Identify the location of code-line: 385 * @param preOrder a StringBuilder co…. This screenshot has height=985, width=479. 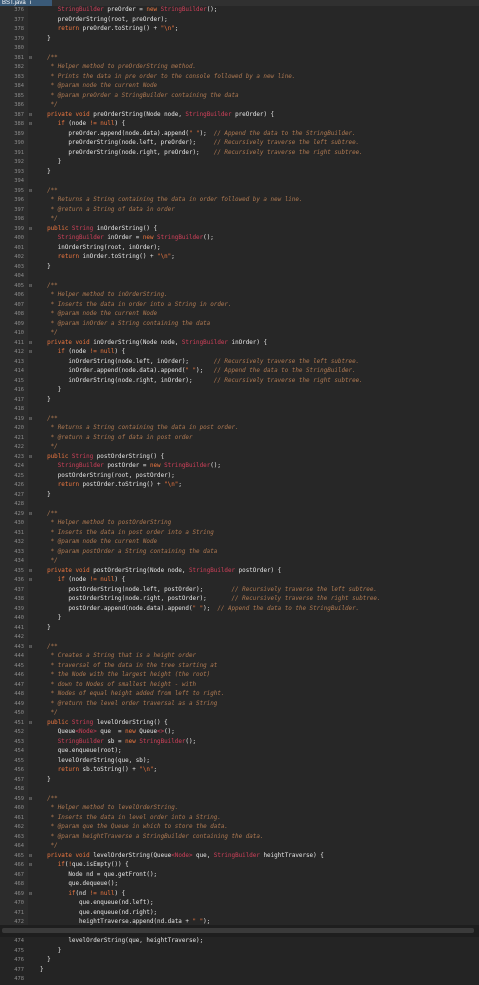
(239, 97).